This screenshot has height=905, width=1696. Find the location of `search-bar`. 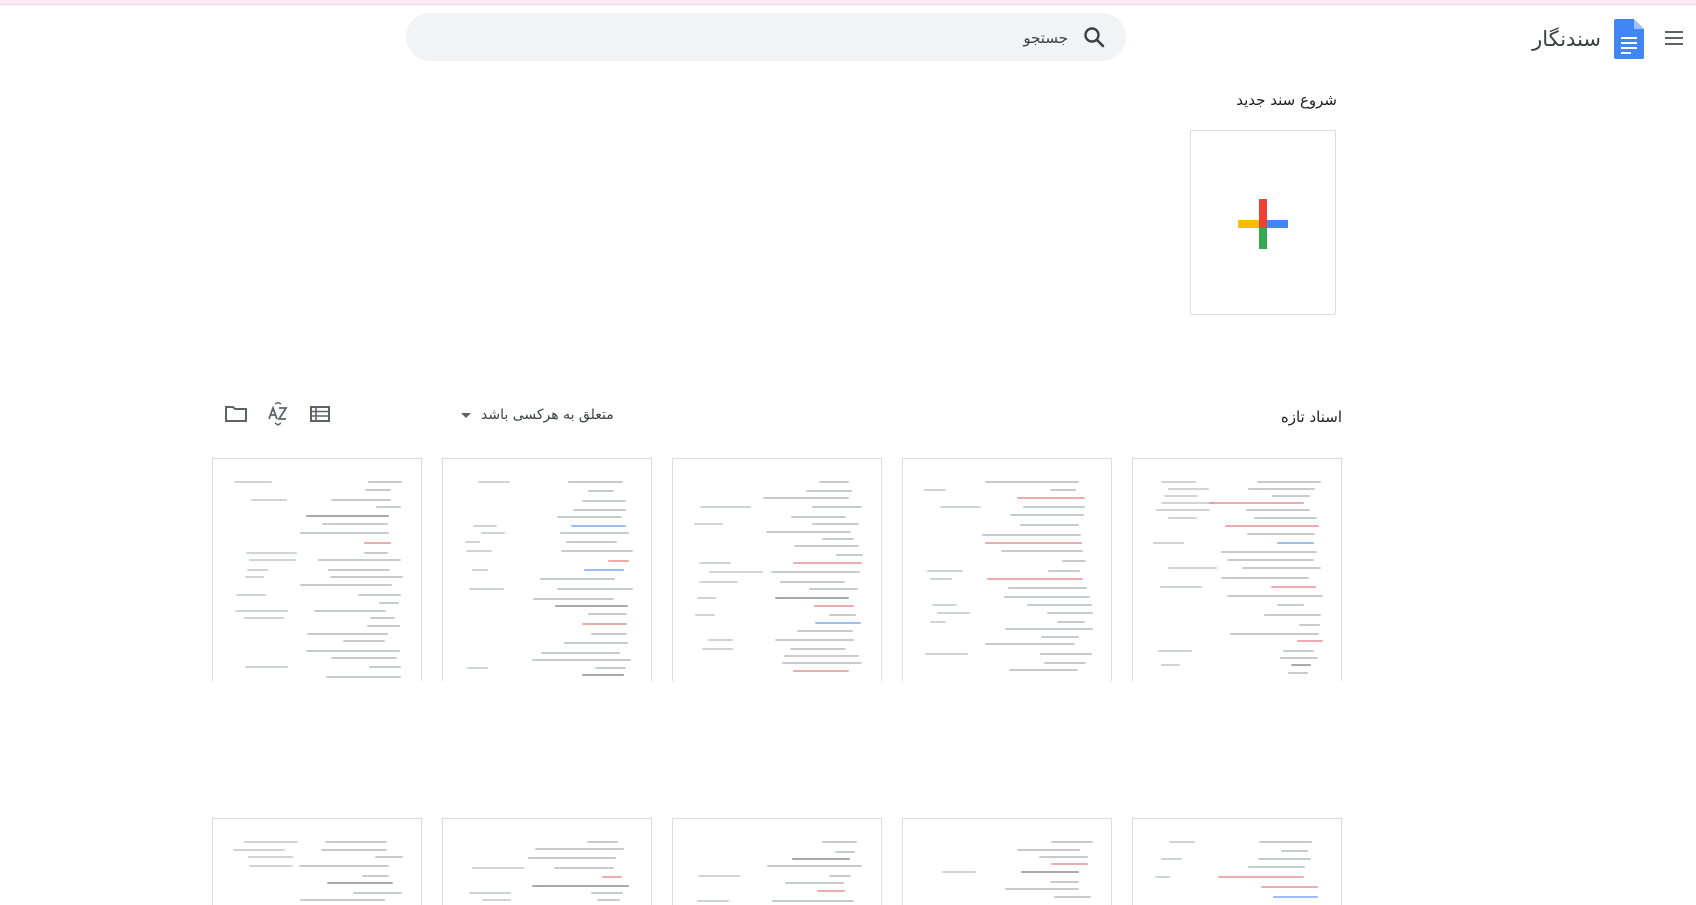

search-bar is located at coordinates (766, 37).